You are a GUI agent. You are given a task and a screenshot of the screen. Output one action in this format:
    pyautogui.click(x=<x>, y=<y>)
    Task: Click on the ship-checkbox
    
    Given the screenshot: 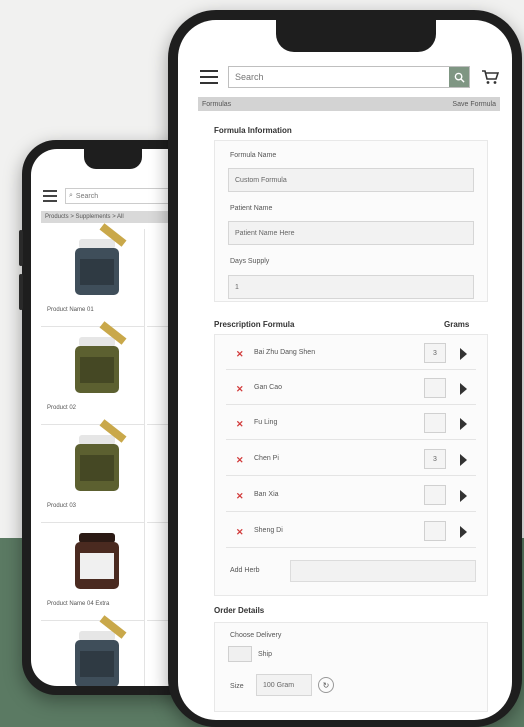 What is the action you would take?
    pyautogui.click(x=240, y=654)
    